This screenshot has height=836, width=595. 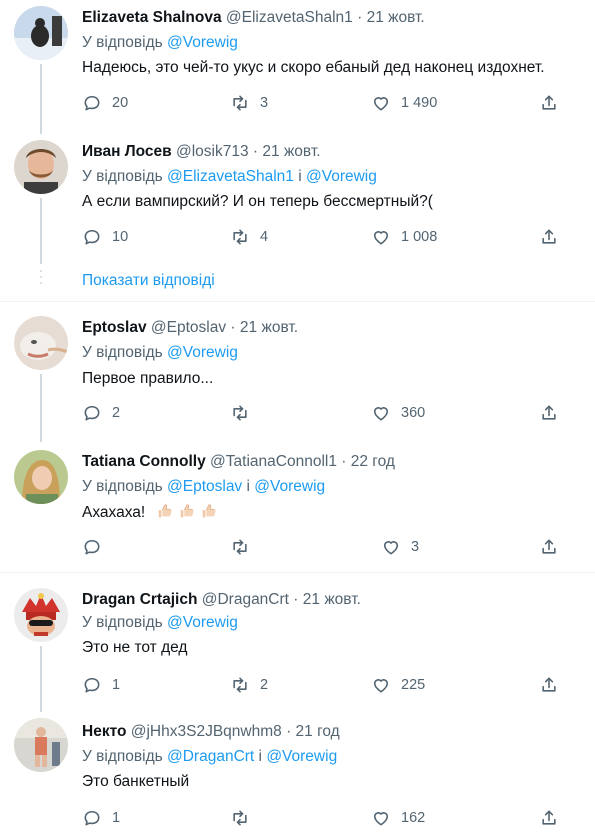 I want to click on display-name: Eptoslav, so click(x=114, y=327).